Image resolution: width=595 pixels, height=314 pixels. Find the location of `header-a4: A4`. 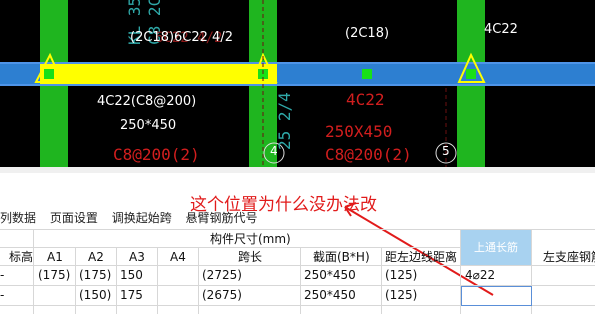

header-a4: A4 is located at coordinates (178, 257).